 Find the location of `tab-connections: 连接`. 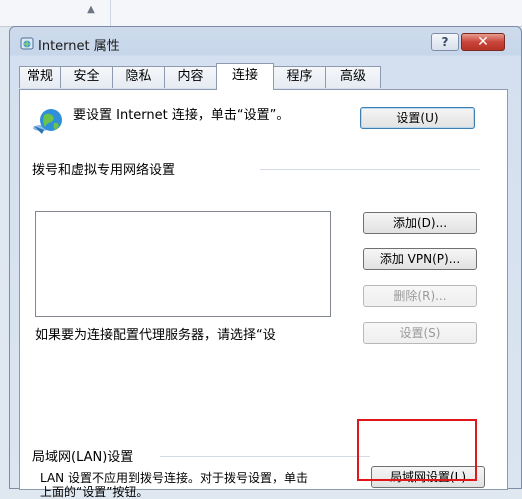

tab-connections: 连接 is located at coordinates (245, 76).